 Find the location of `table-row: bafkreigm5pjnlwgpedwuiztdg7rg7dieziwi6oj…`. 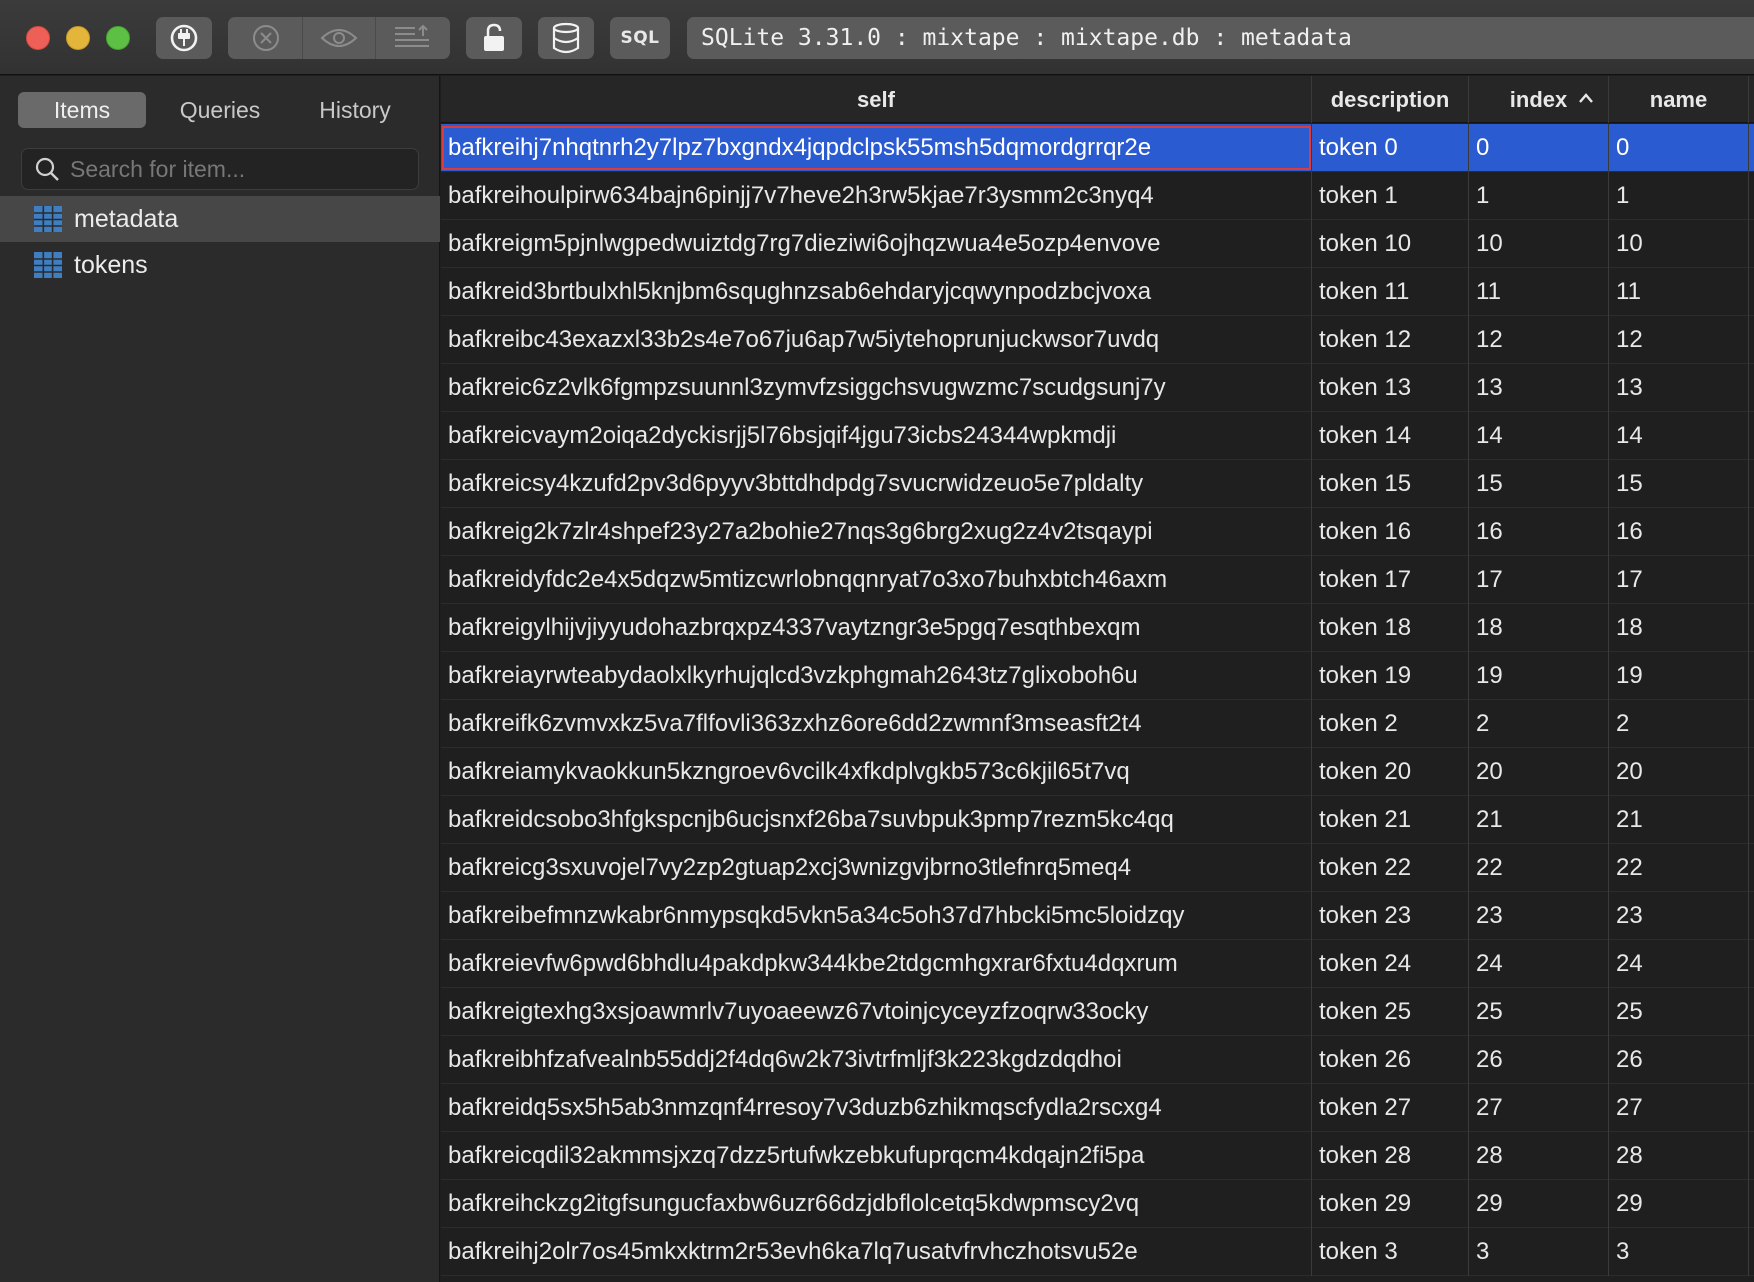

table-row: bafkreigm5pjnlwgpedwuiztdg7rg7dieziwi6oj… is located at coordinates (1097, 244).